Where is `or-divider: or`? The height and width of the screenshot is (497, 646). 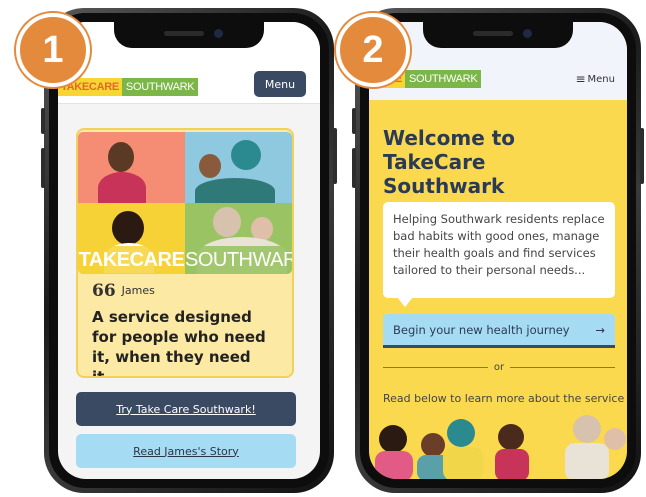 or-divider: or is located at coordinates (499, 367).